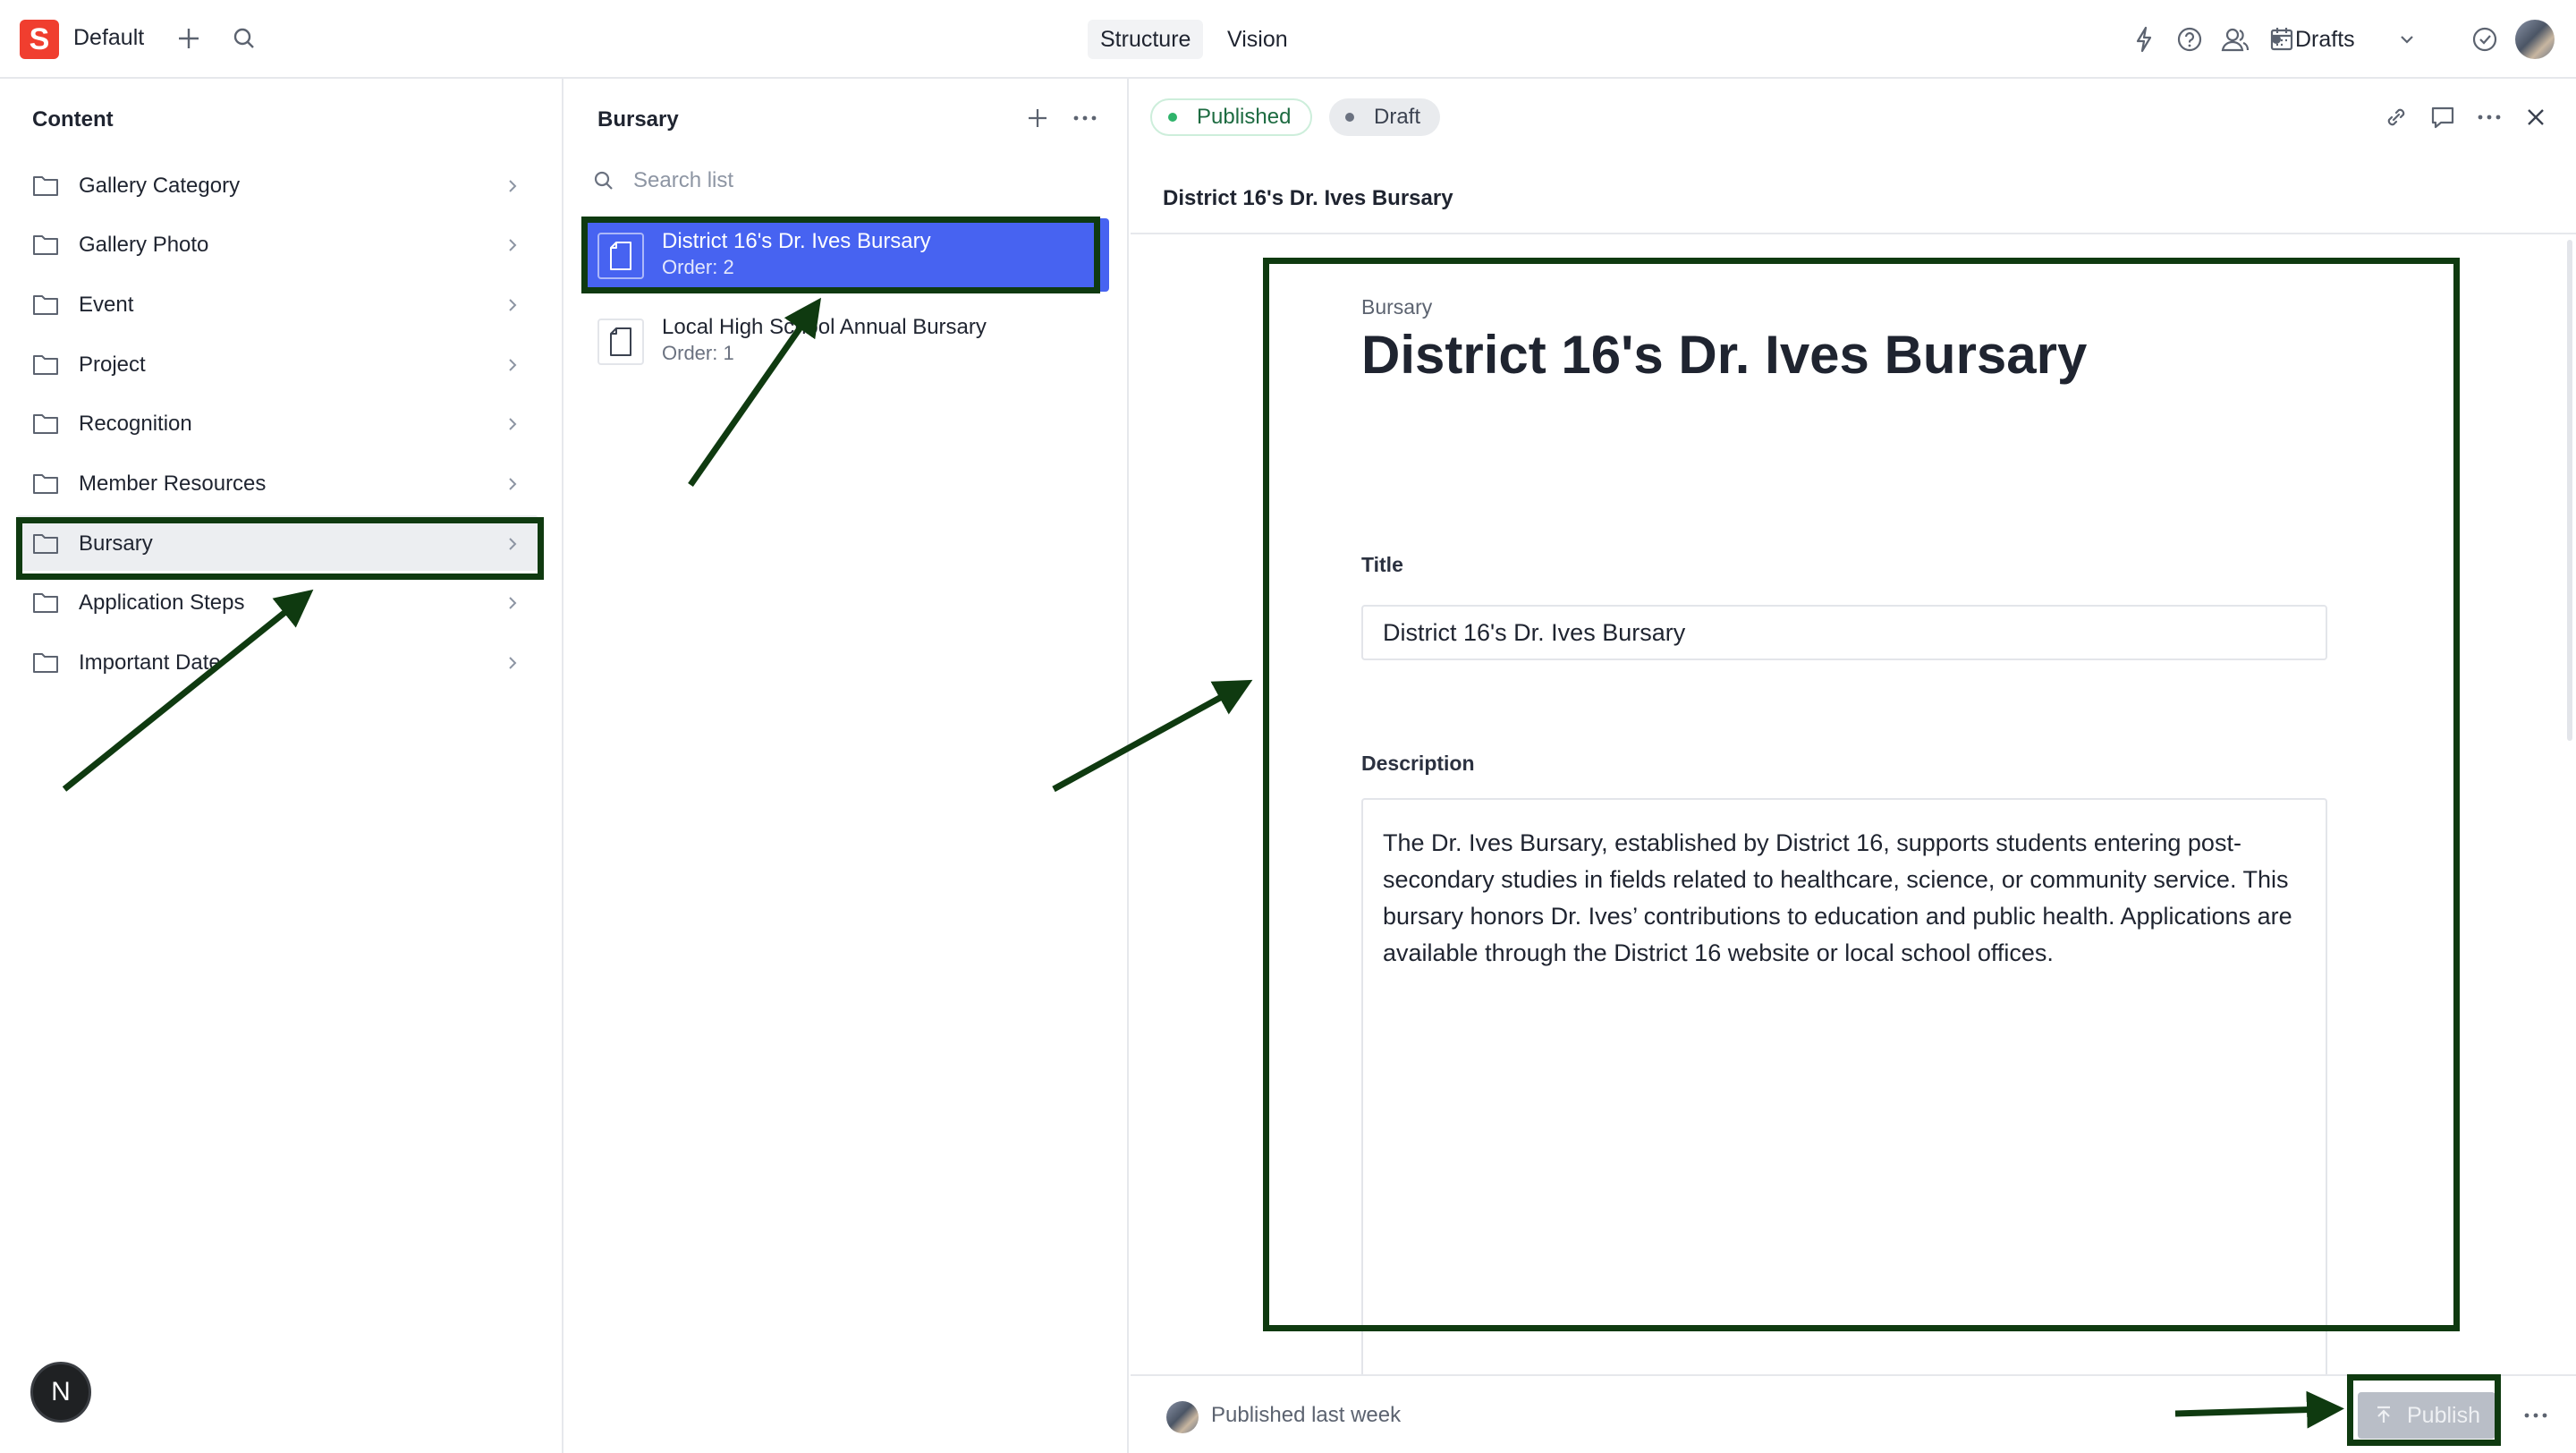 The width and height of the screenshot is (2576, 1453). What do you see at coordinates (1418, 763) in the screenshot?
I see `description-field-label: Description` at bounding box center [1418, 763].